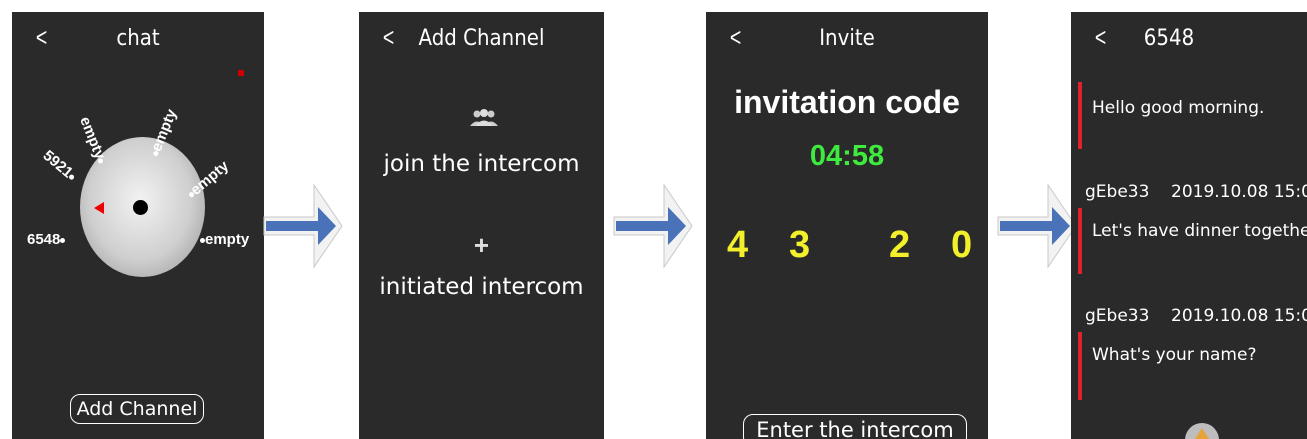  I want to click on channel-slot: 5921, so click(60, 166).